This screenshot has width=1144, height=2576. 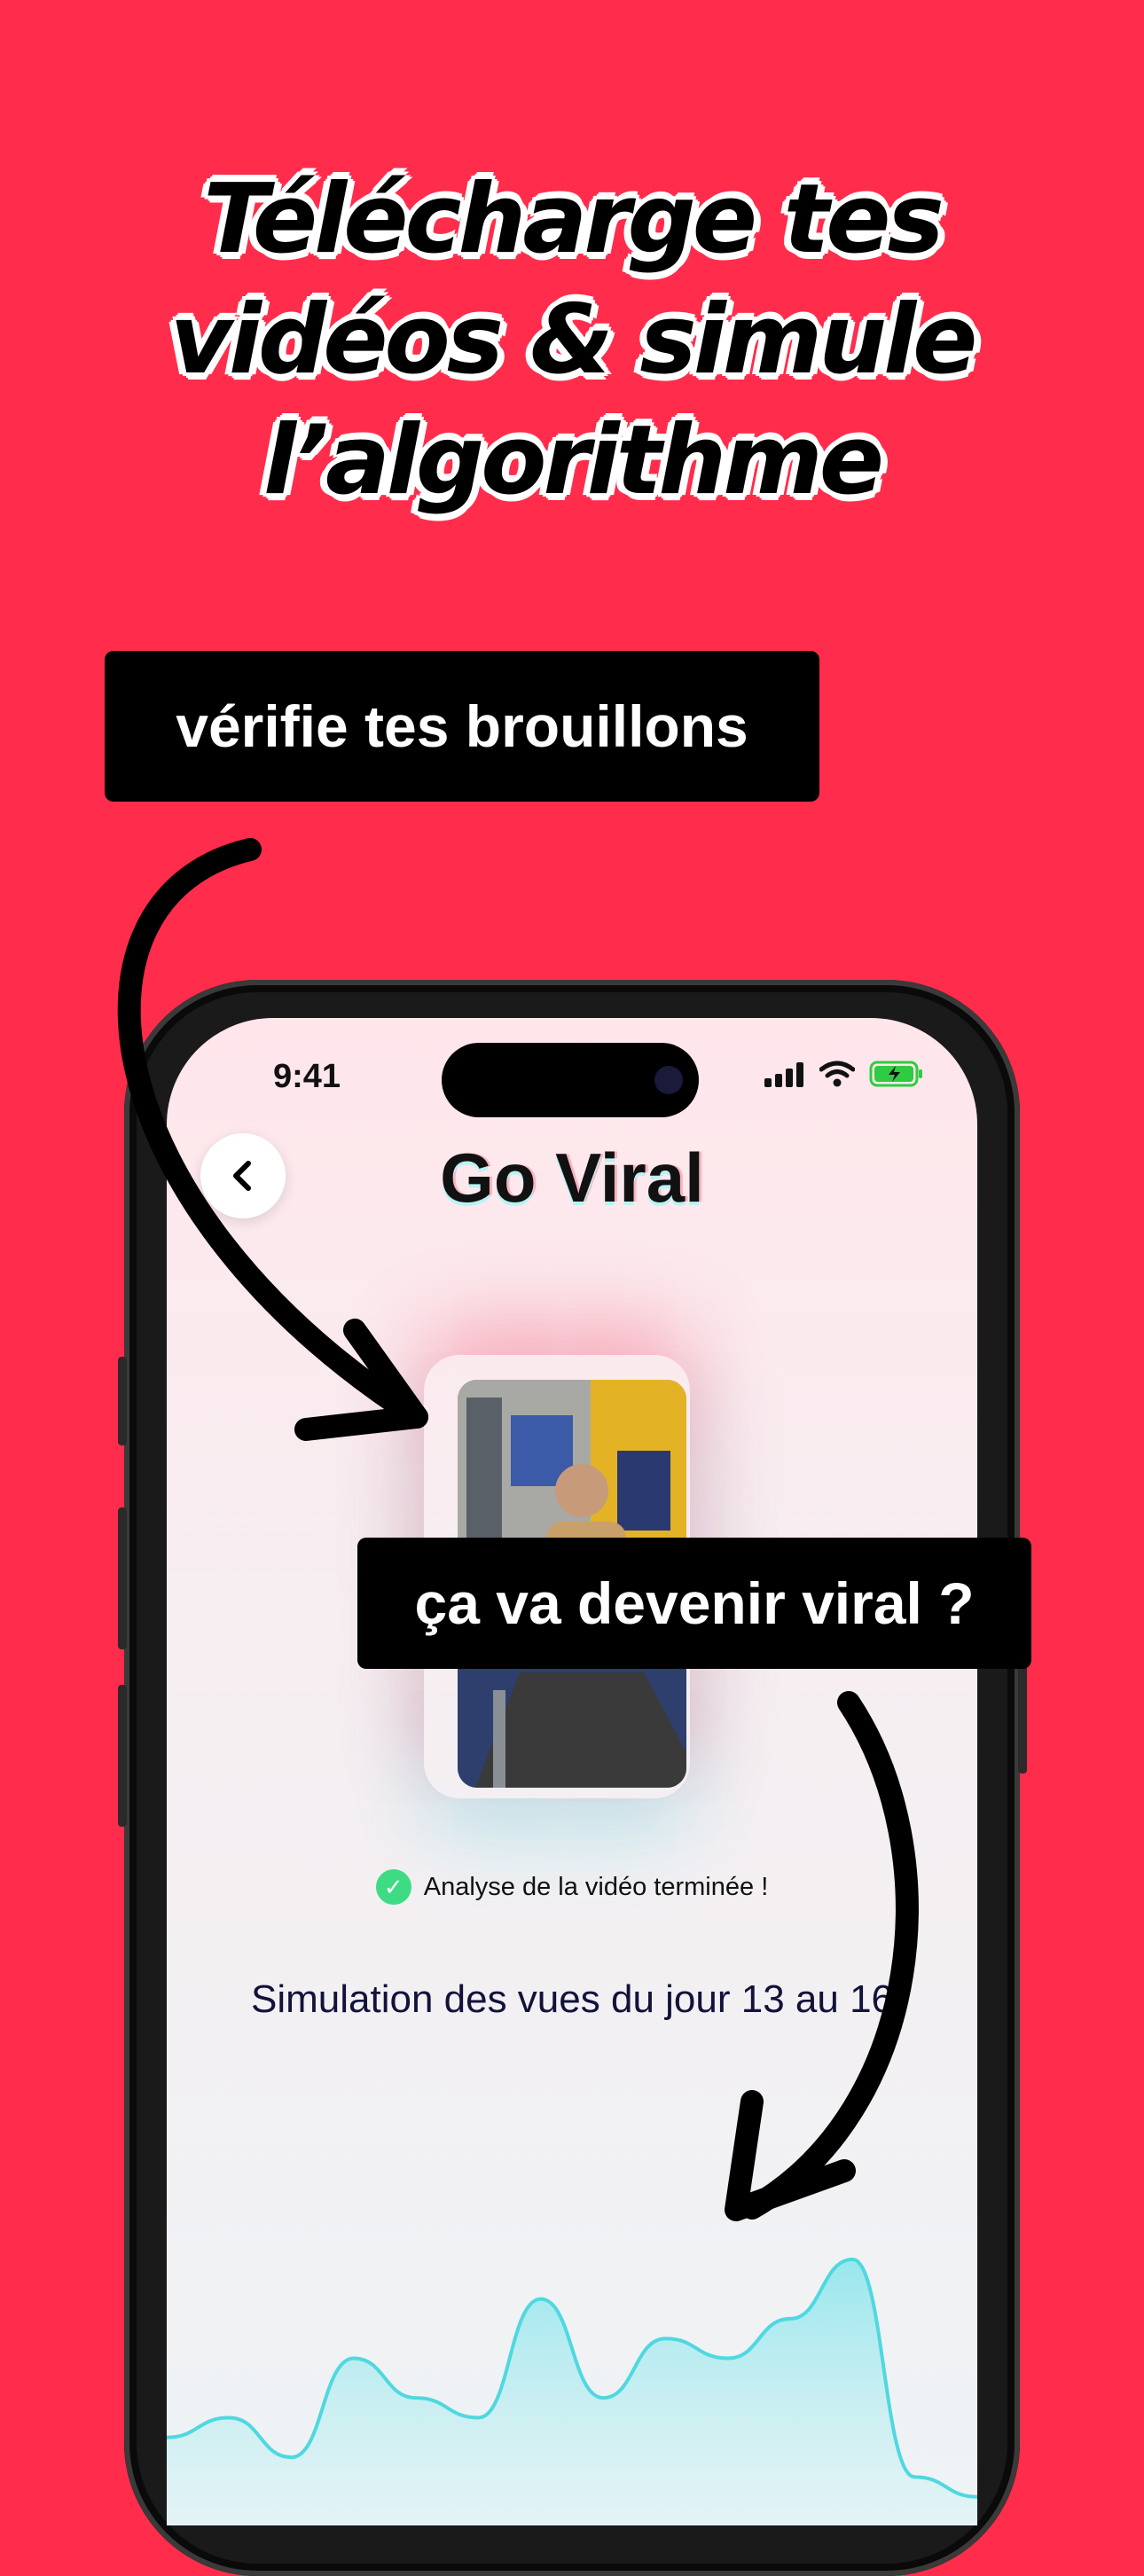 I want to click on headline-line-1: Télécharge tes, so click(x=574, y=219).